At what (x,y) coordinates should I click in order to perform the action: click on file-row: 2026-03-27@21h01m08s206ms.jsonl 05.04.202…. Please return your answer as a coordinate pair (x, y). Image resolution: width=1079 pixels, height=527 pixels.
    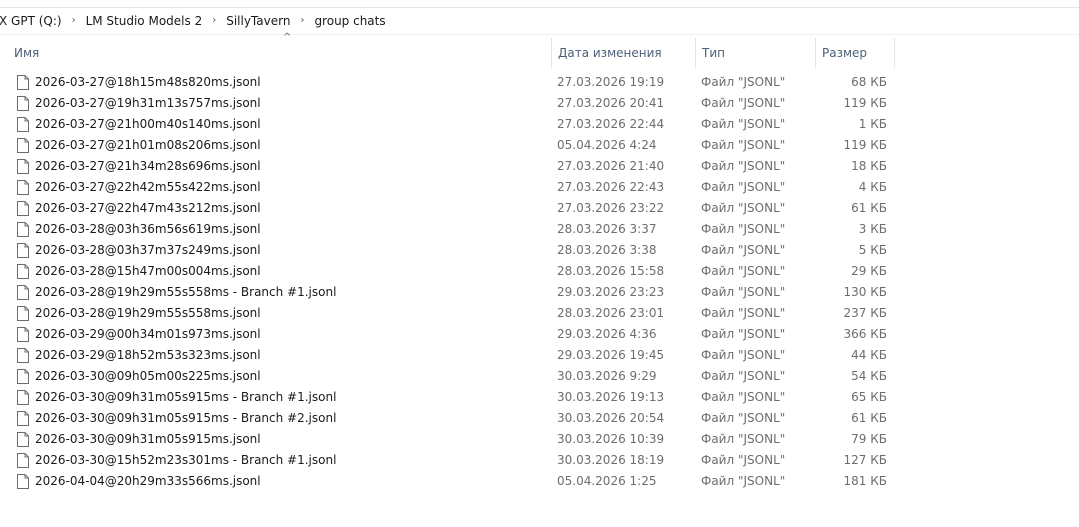
    Looking at the image, I should click on (539, 145).